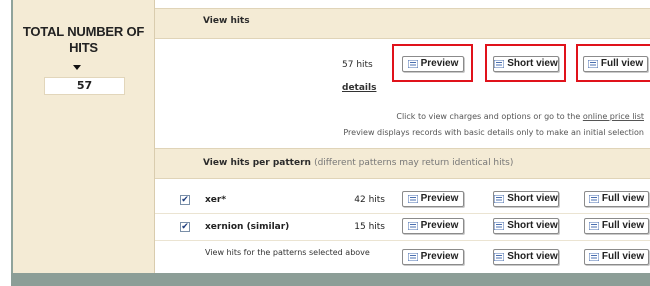 Image resolution: width=650 pixels, height=286 pixels. Describe the element at coordinates (402, 23) in the screenshot. I see `view-hits-header: View hits` at that location.